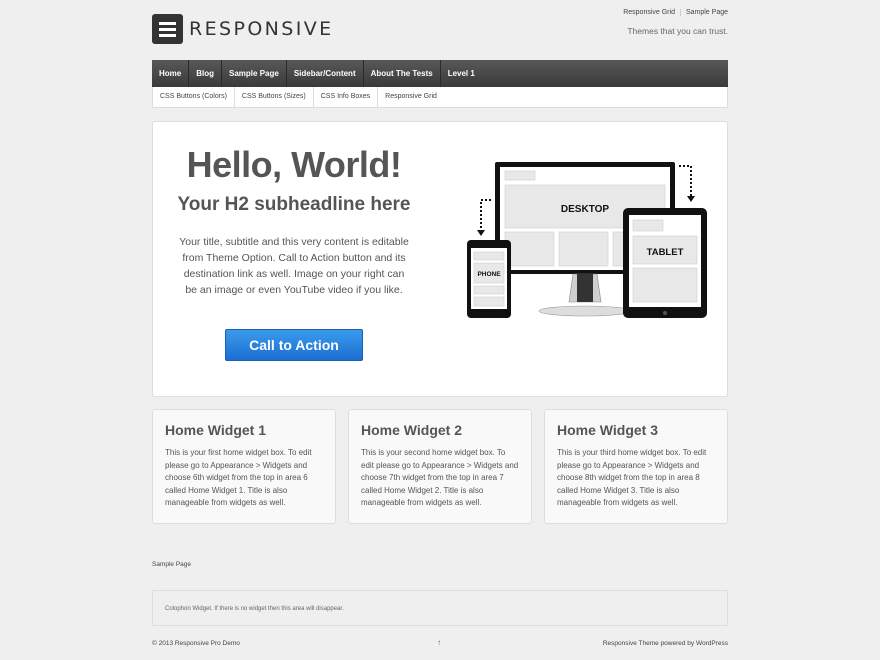  Describe the element at coordinates (649, 12) in the screenshot. I see `top-link-responsive-grid: Responsive Grid` at that location.